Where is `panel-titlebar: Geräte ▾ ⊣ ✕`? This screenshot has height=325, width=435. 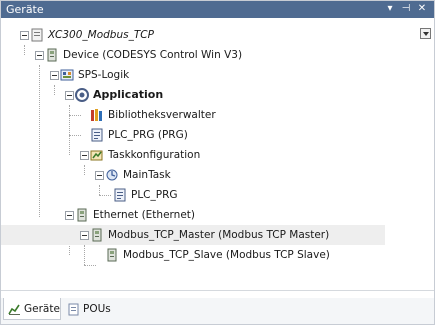
panel-titlebar: Geräte ▾ ⊣ ✕ is located at coordinates (217, 9).